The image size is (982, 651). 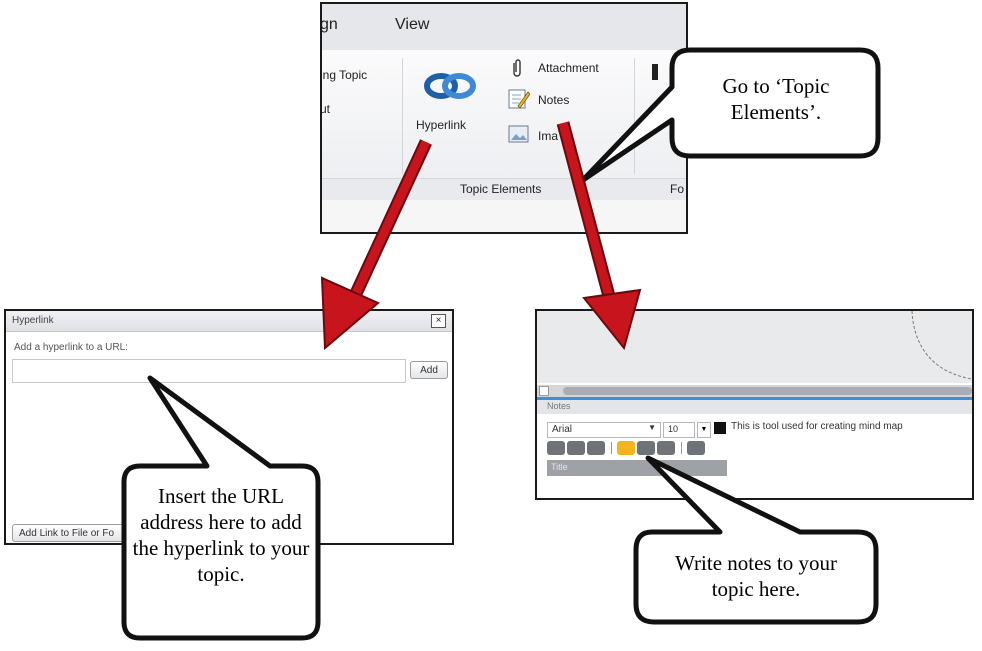 What do you see at coordinates (776, 86) in the screenshot?
I see `callout-line: Go to ‘Topic` at bounding box center [776, 86].